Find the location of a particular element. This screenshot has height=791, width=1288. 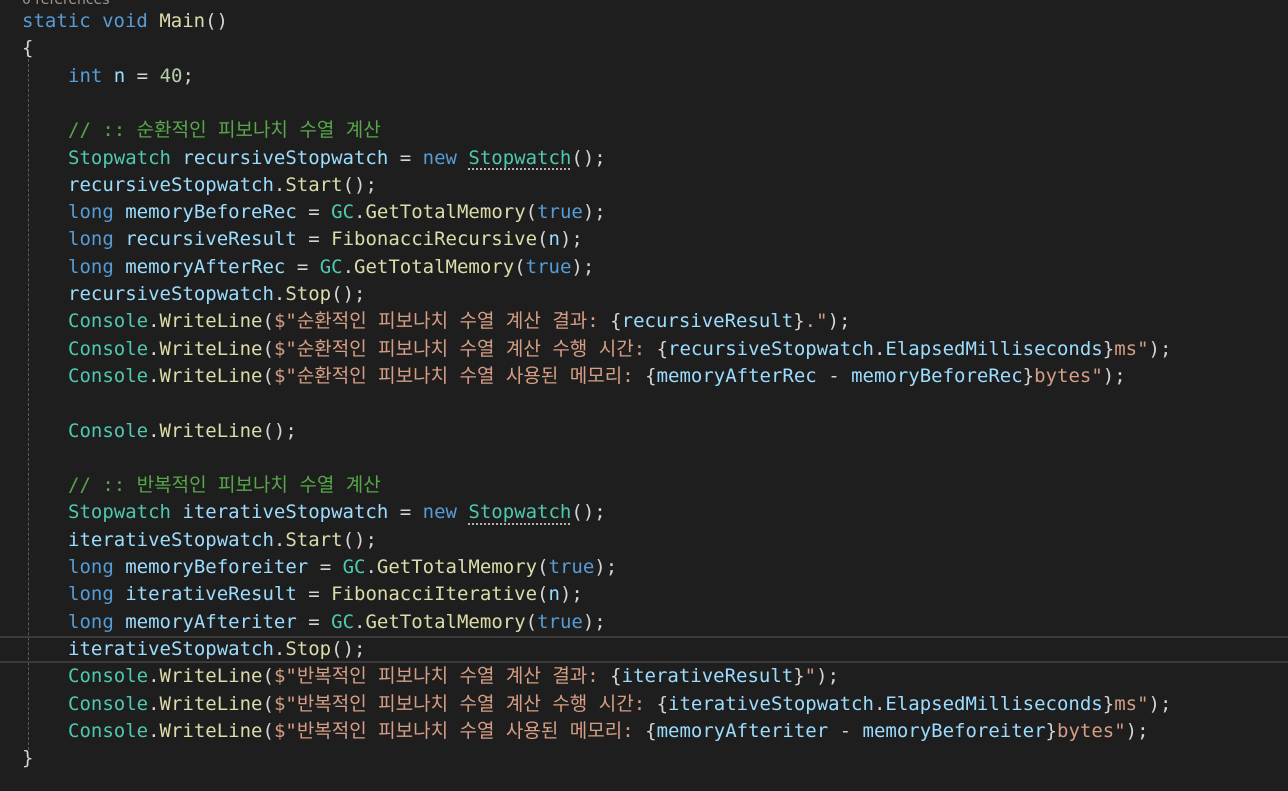

token-var: ElapsedMilliseconds is located at coordinates (994, 703).